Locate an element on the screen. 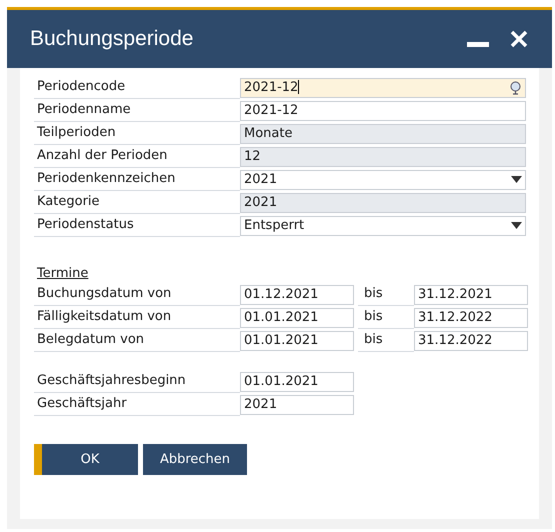 The image size is (555, 532). field-label: Buchungsdatum von is located at coordinates (104, 294).